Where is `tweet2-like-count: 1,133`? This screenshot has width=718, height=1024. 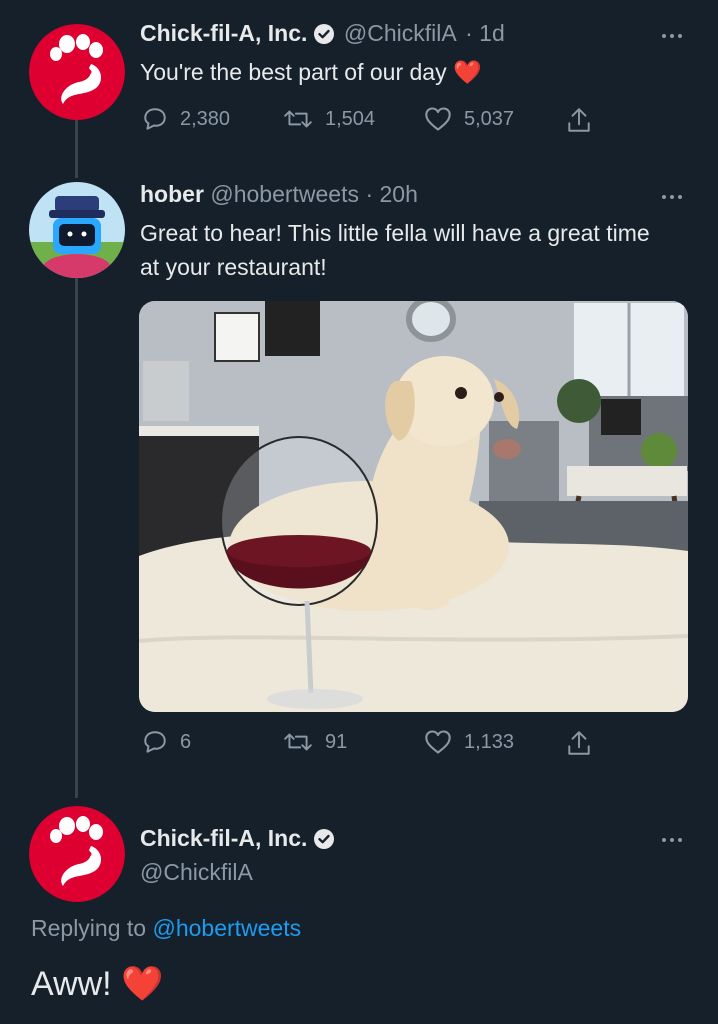 tweet2-like-count: 1,133 is located at coordinates (489, 741).